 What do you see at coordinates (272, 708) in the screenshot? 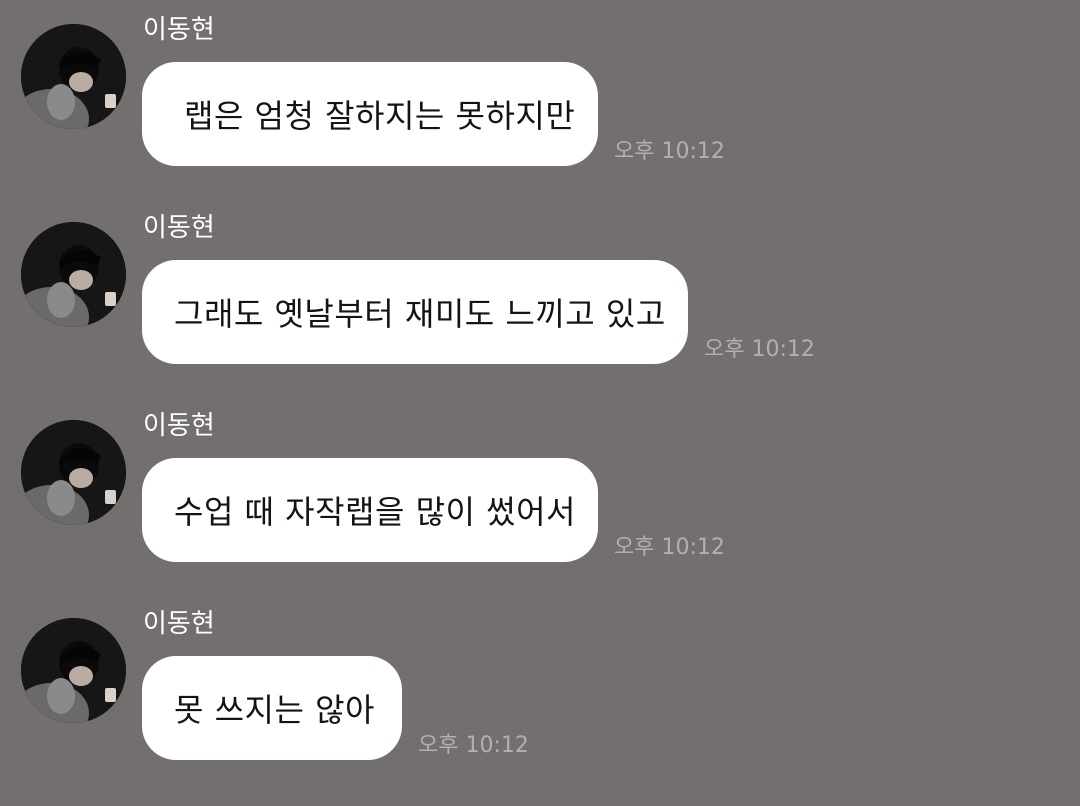
I see `message-bubble: 못 쓰지는 않아` at bounding box center [272, 708].